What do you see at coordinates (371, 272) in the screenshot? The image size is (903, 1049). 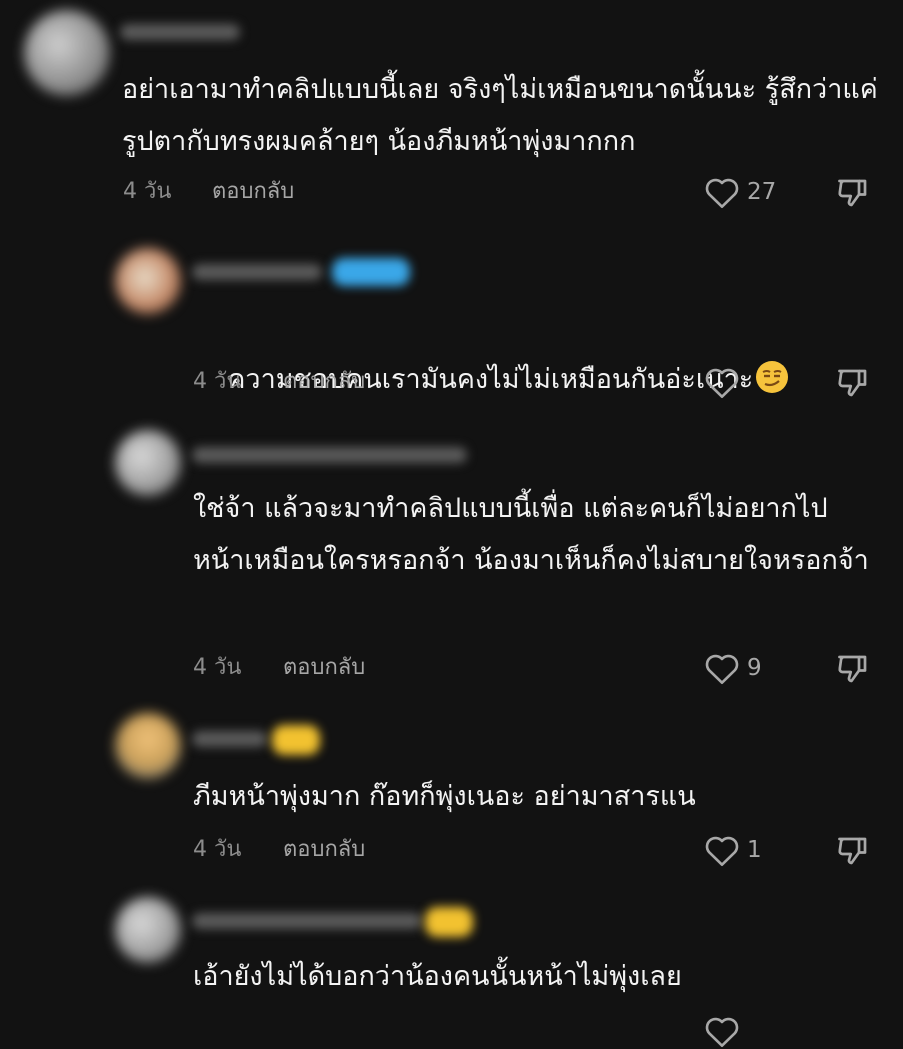 I see `verified-badge-blurred` at bounding box center [371, 272].